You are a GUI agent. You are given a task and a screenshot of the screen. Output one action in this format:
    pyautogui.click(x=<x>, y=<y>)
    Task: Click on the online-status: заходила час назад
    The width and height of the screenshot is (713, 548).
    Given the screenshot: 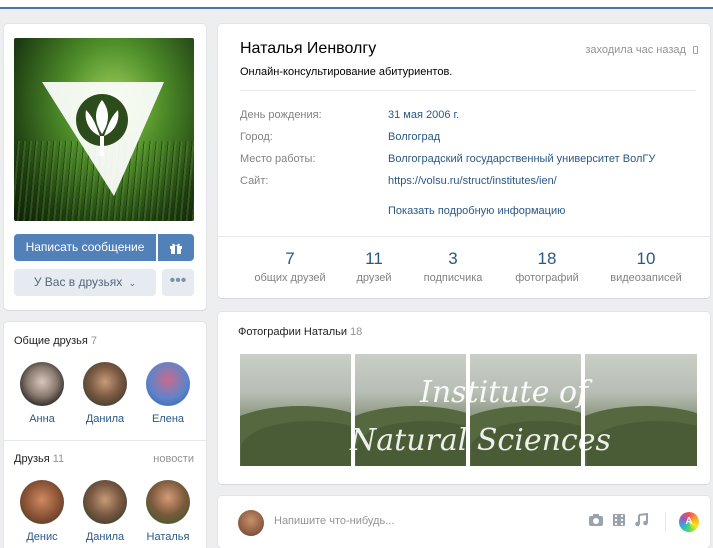 What is the action you would take?
    pyautogui.click(x=641, y=50)
    